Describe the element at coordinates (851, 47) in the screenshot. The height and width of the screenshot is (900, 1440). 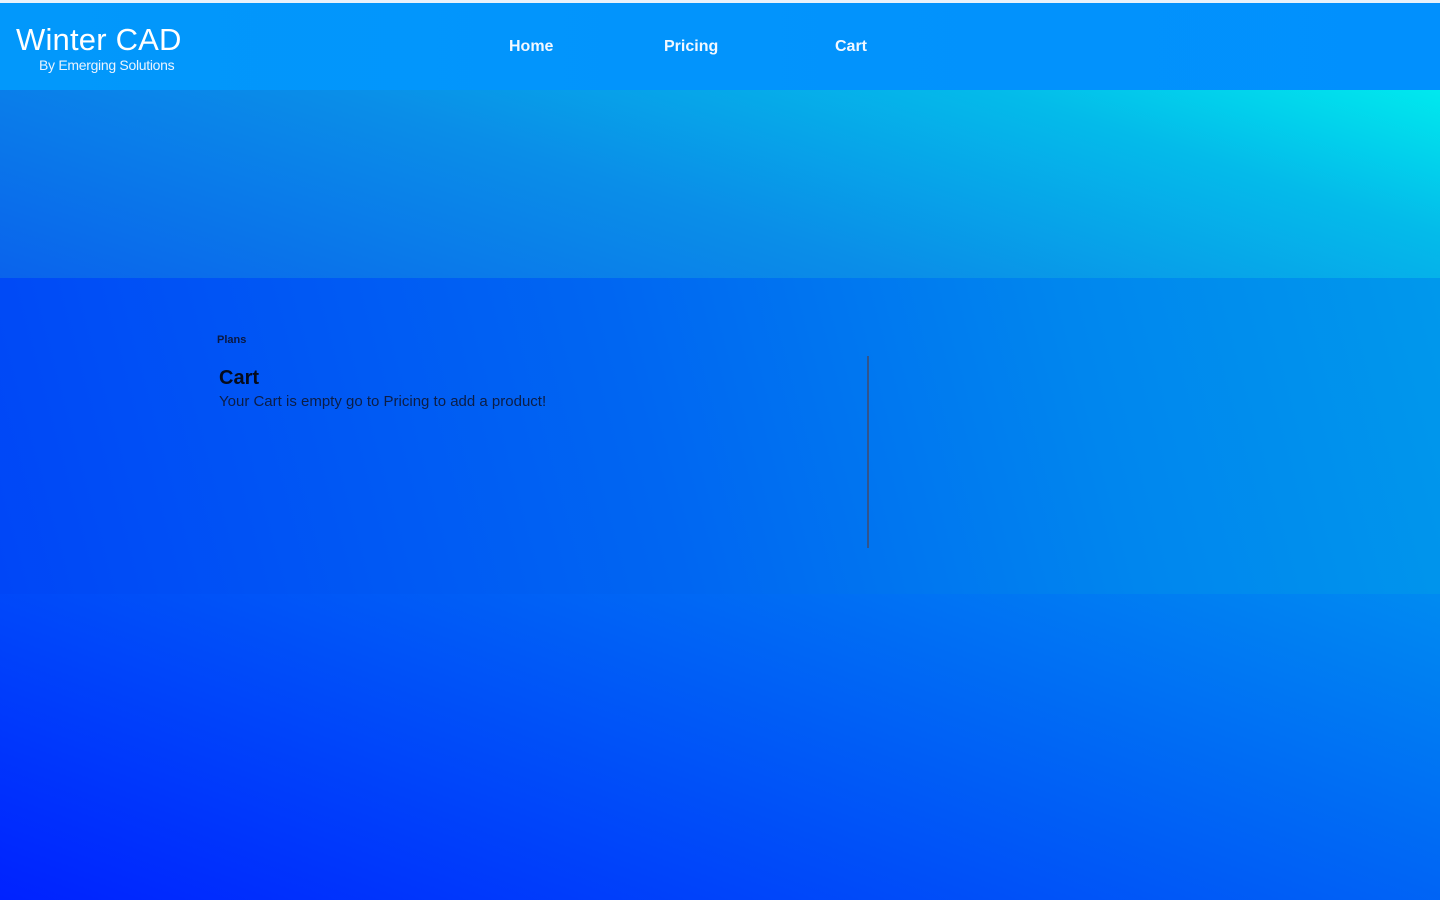
I see `nav-link-cart: Cart` at that location.